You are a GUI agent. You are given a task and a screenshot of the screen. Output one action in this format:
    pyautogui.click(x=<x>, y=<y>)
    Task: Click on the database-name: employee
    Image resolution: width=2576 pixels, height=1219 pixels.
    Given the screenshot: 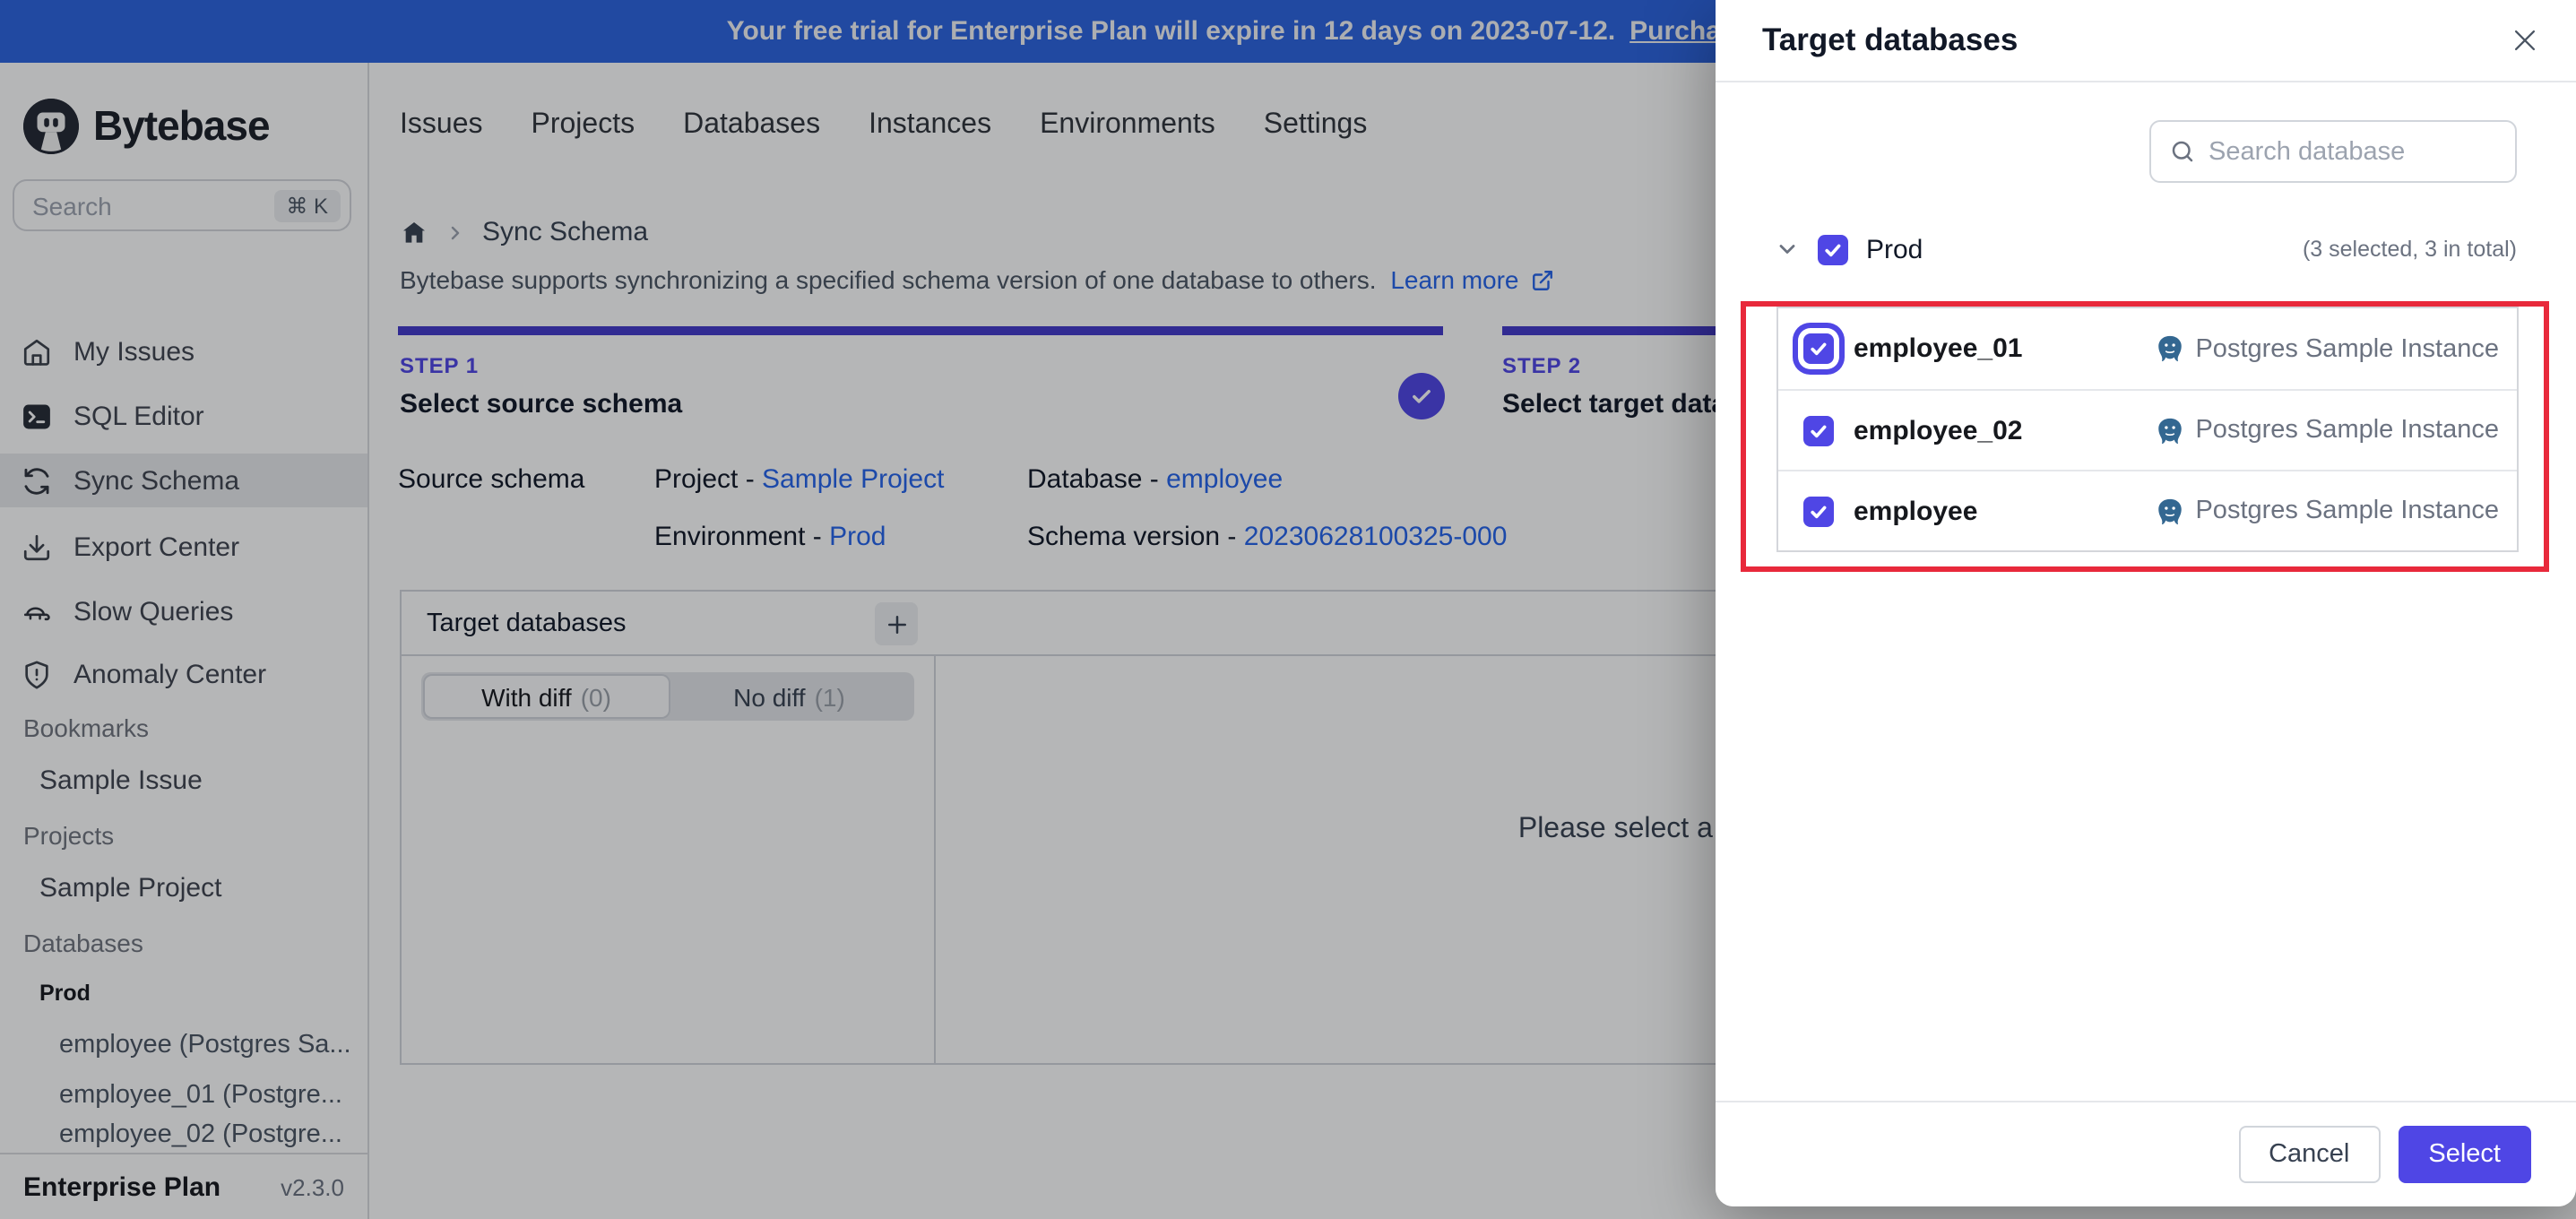 What is the action you would take?
    pyautogui.click(x=1916, y=511)
    